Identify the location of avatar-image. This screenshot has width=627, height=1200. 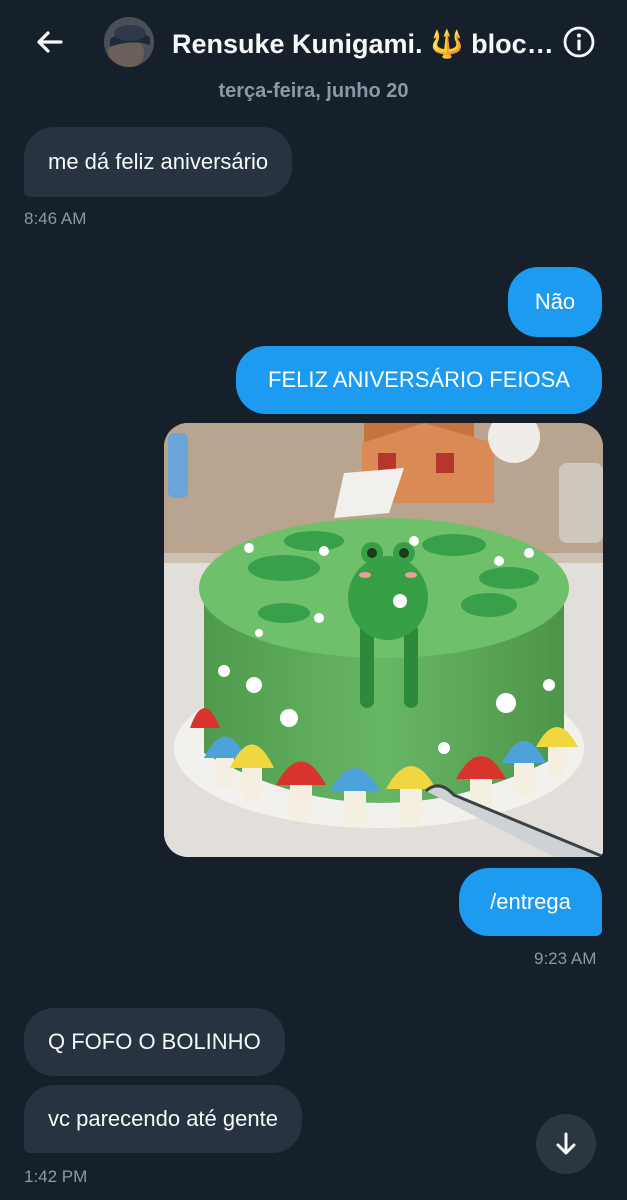
(129, 42).